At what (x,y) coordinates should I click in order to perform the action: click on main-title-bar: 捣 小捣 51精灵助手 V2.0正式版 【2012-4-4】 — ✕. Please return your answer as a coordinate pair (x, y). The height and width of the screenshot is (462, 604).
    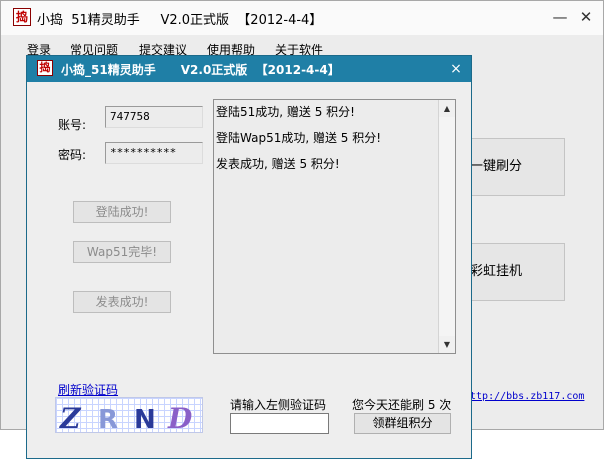
    Looking at the image, I should click on (302, 18).